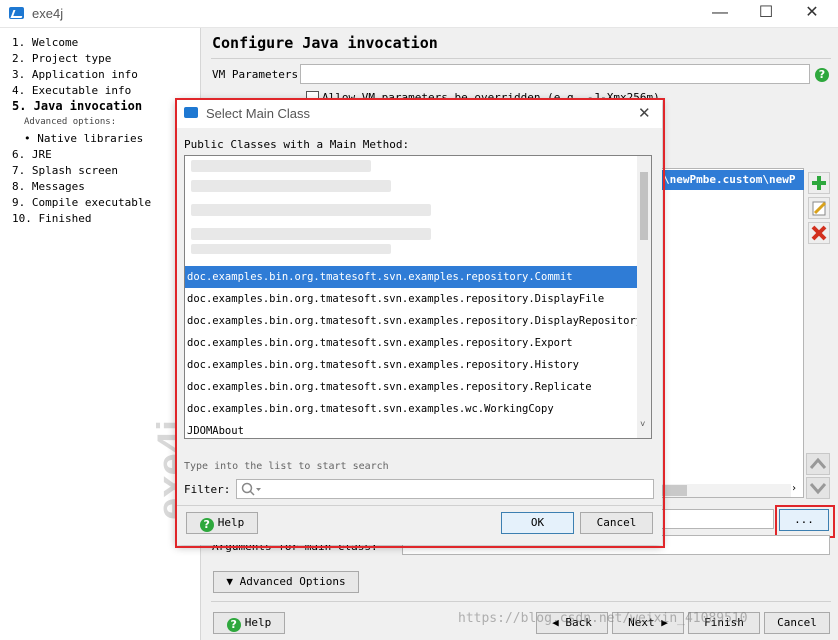  I want to click on chevron-down-icon, so click(818, 489).